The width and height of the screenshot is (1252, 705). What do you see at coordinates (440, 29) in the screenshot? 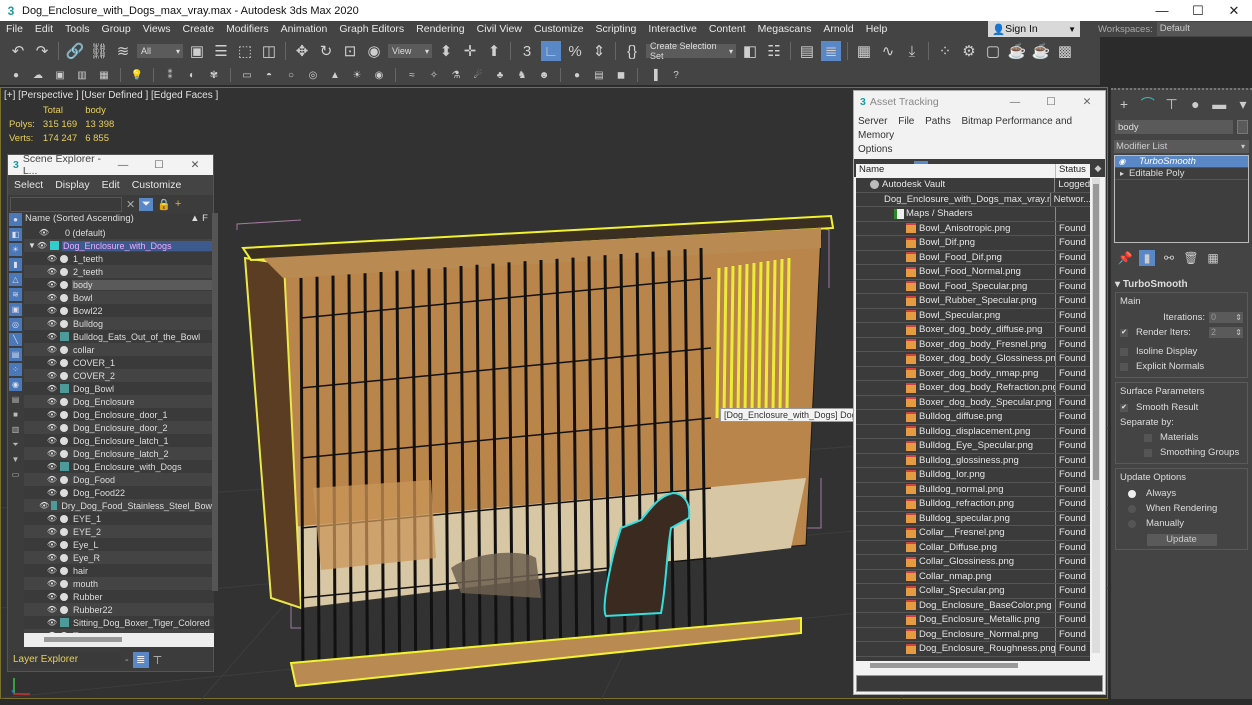
I see `menu-rendering: Rendering` at bounding box center [440, 29].